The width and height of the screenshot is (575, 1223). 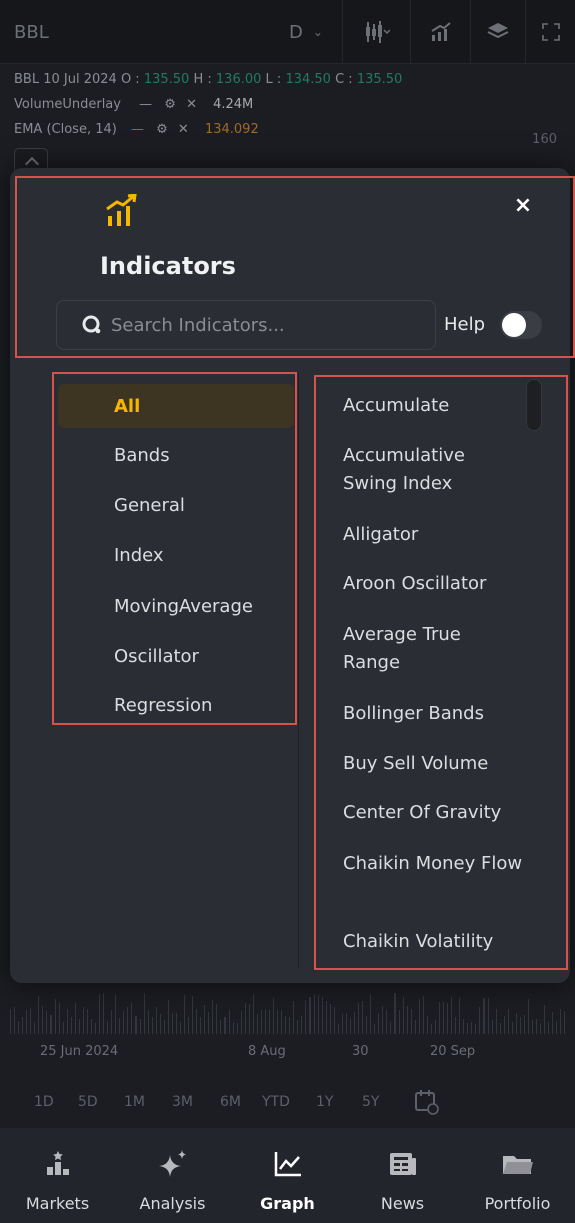 What do you see at coordinates (308, 79) in the screenshot?
I see `low-value: 134.50` at bounding box center [308, 79].